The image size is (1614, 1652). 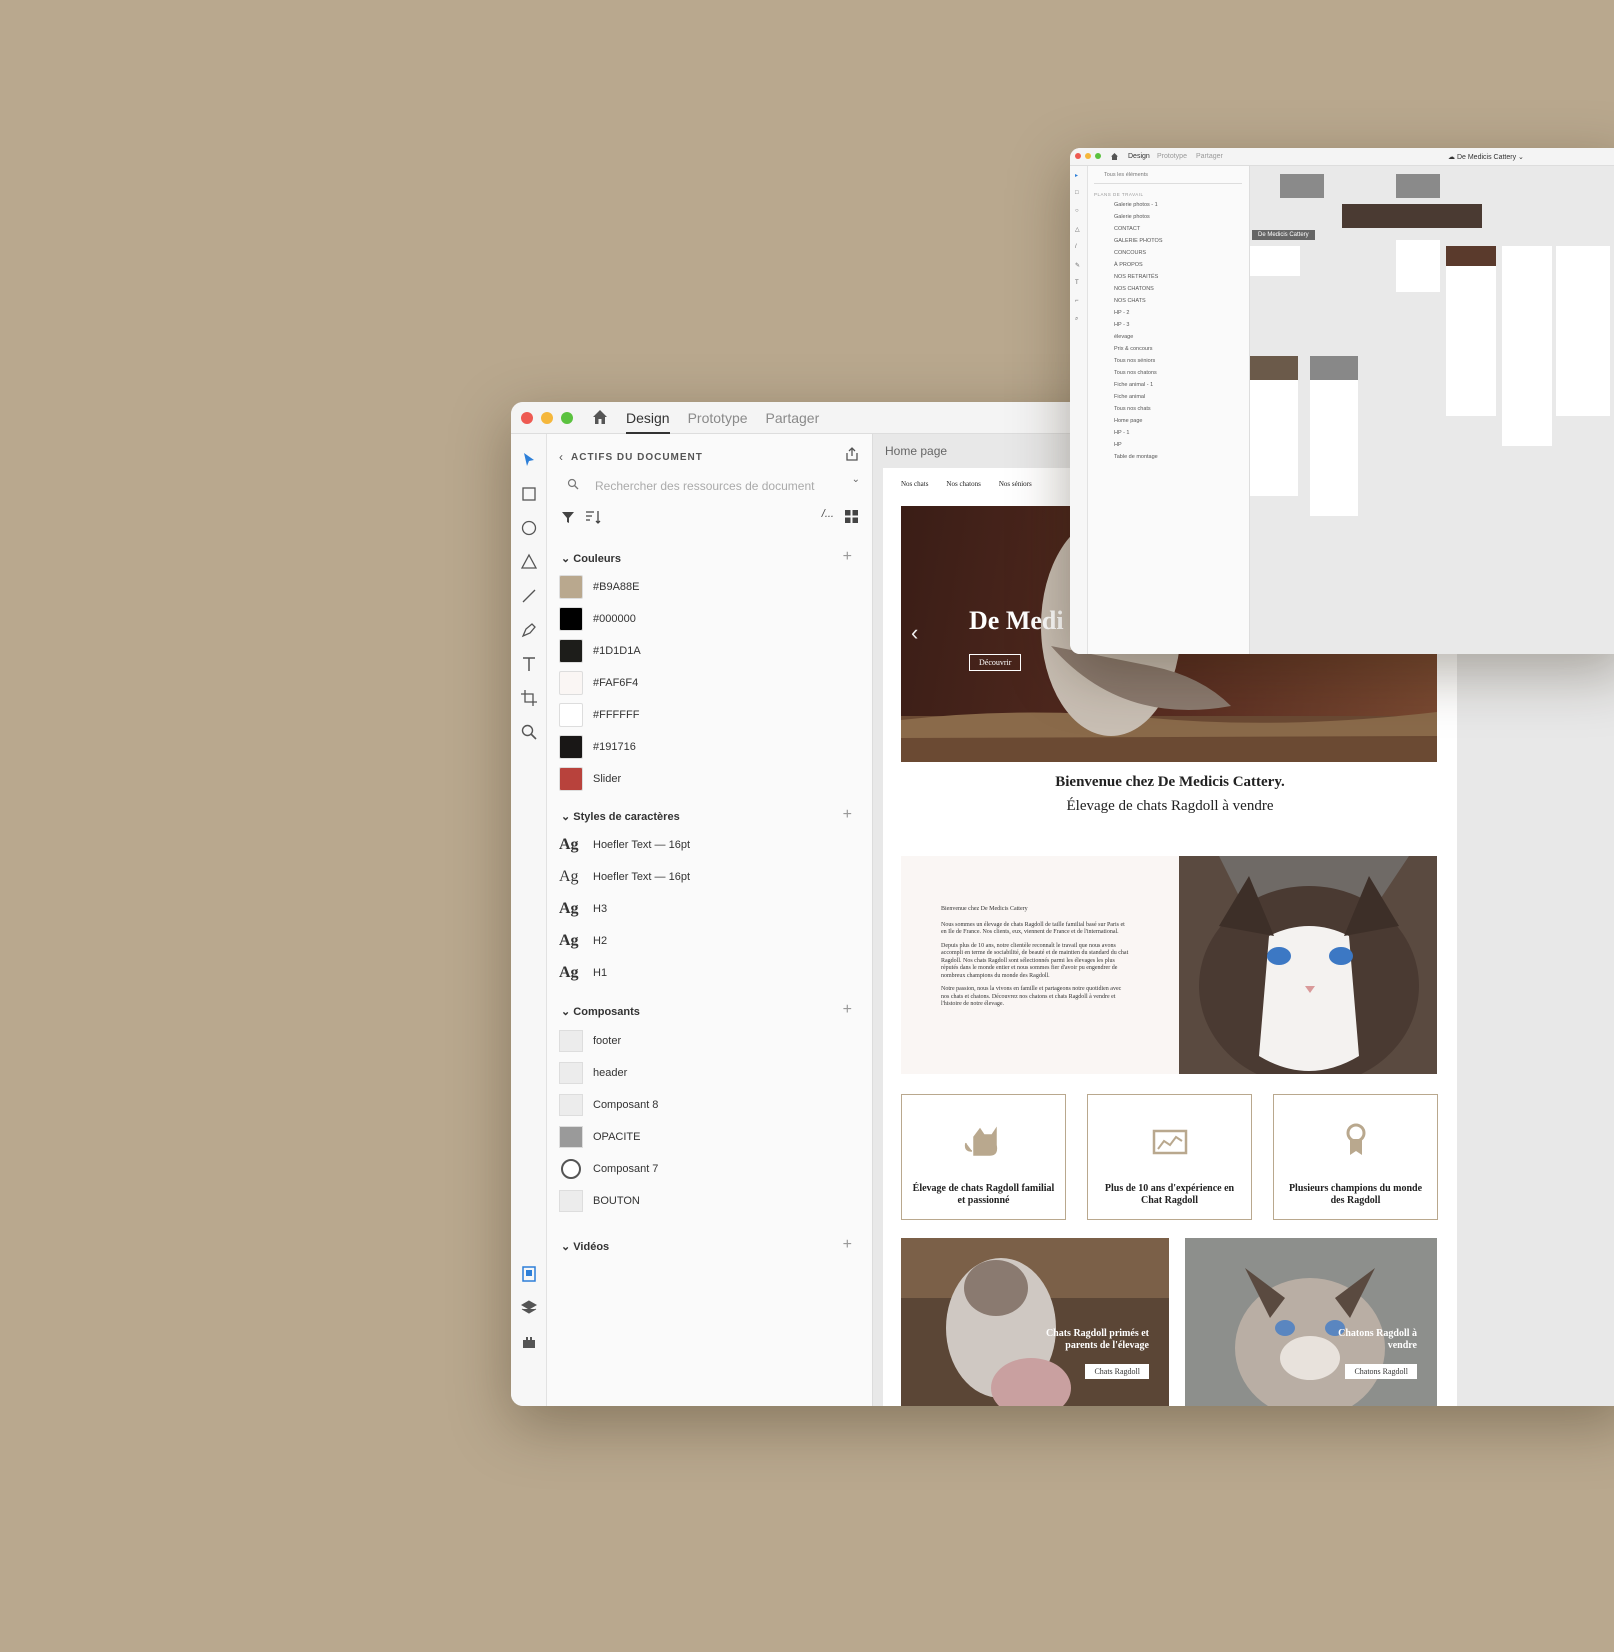 I want to click on layer-item: Galerie photos - 1, so click(x=1136, y=205).